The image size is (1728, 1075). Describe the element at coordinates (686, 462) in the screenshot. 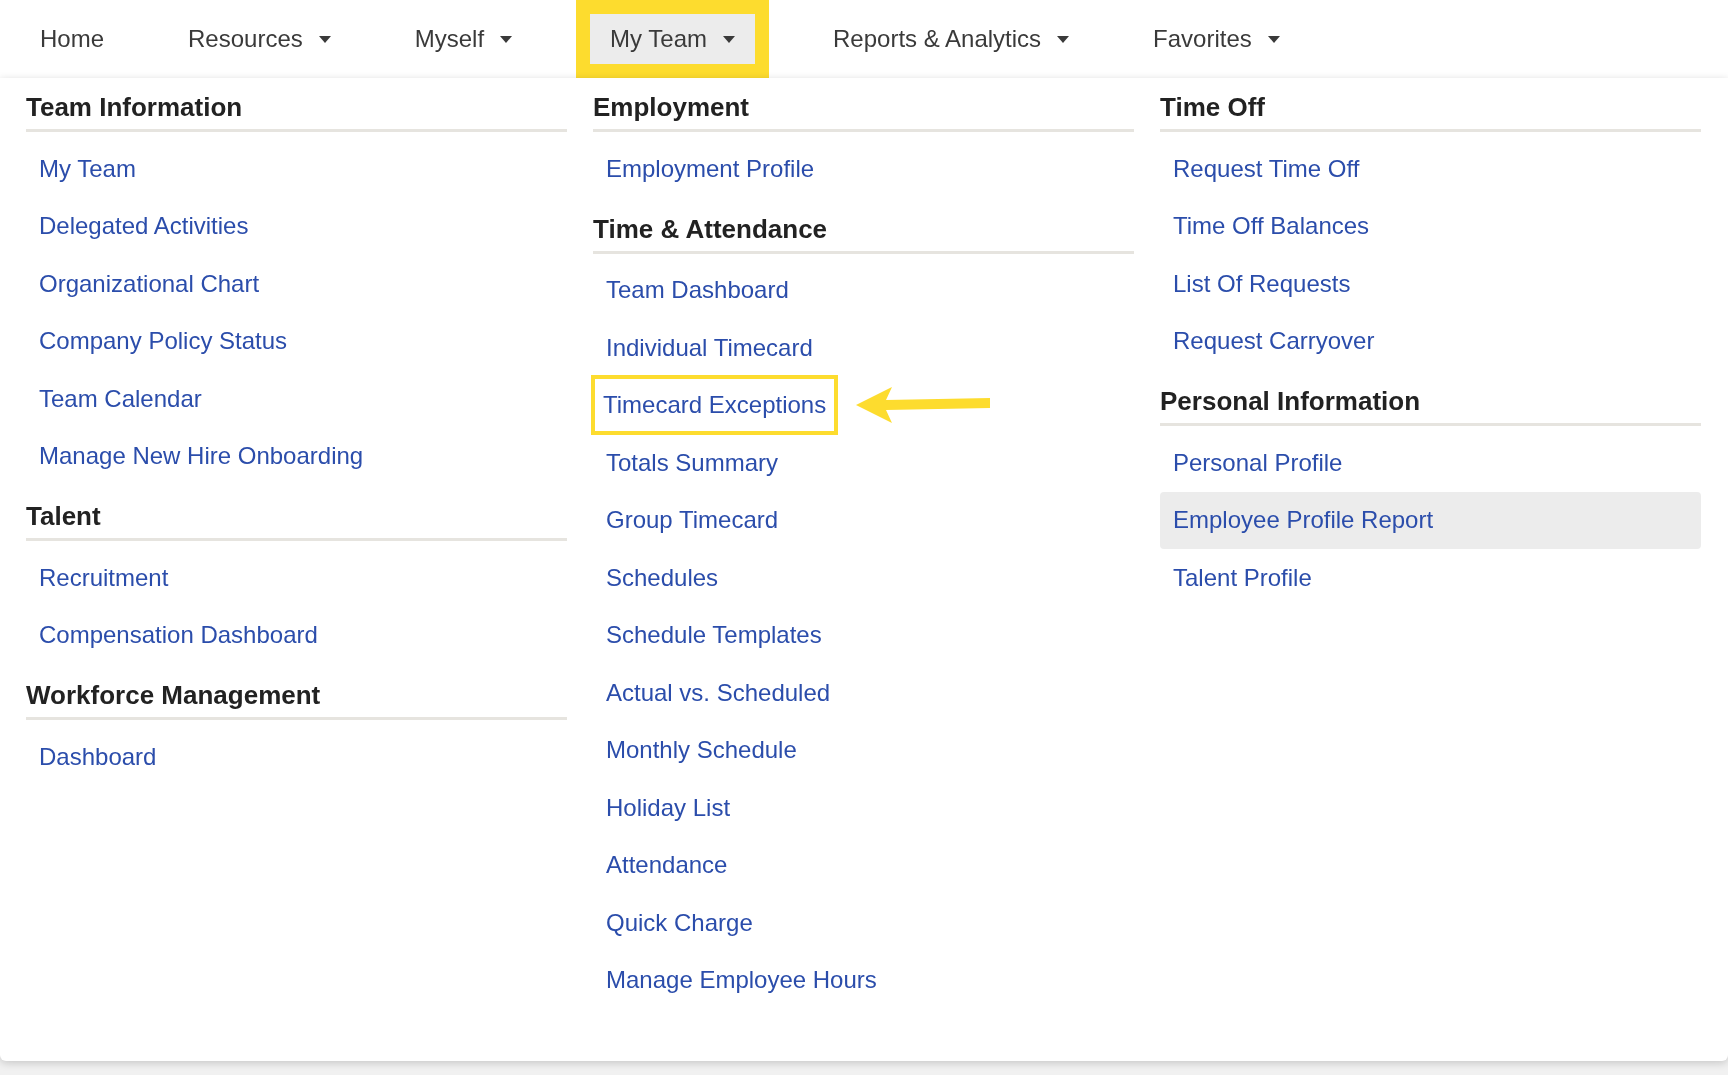

I see `menu-link: Totals Summary` at that location.